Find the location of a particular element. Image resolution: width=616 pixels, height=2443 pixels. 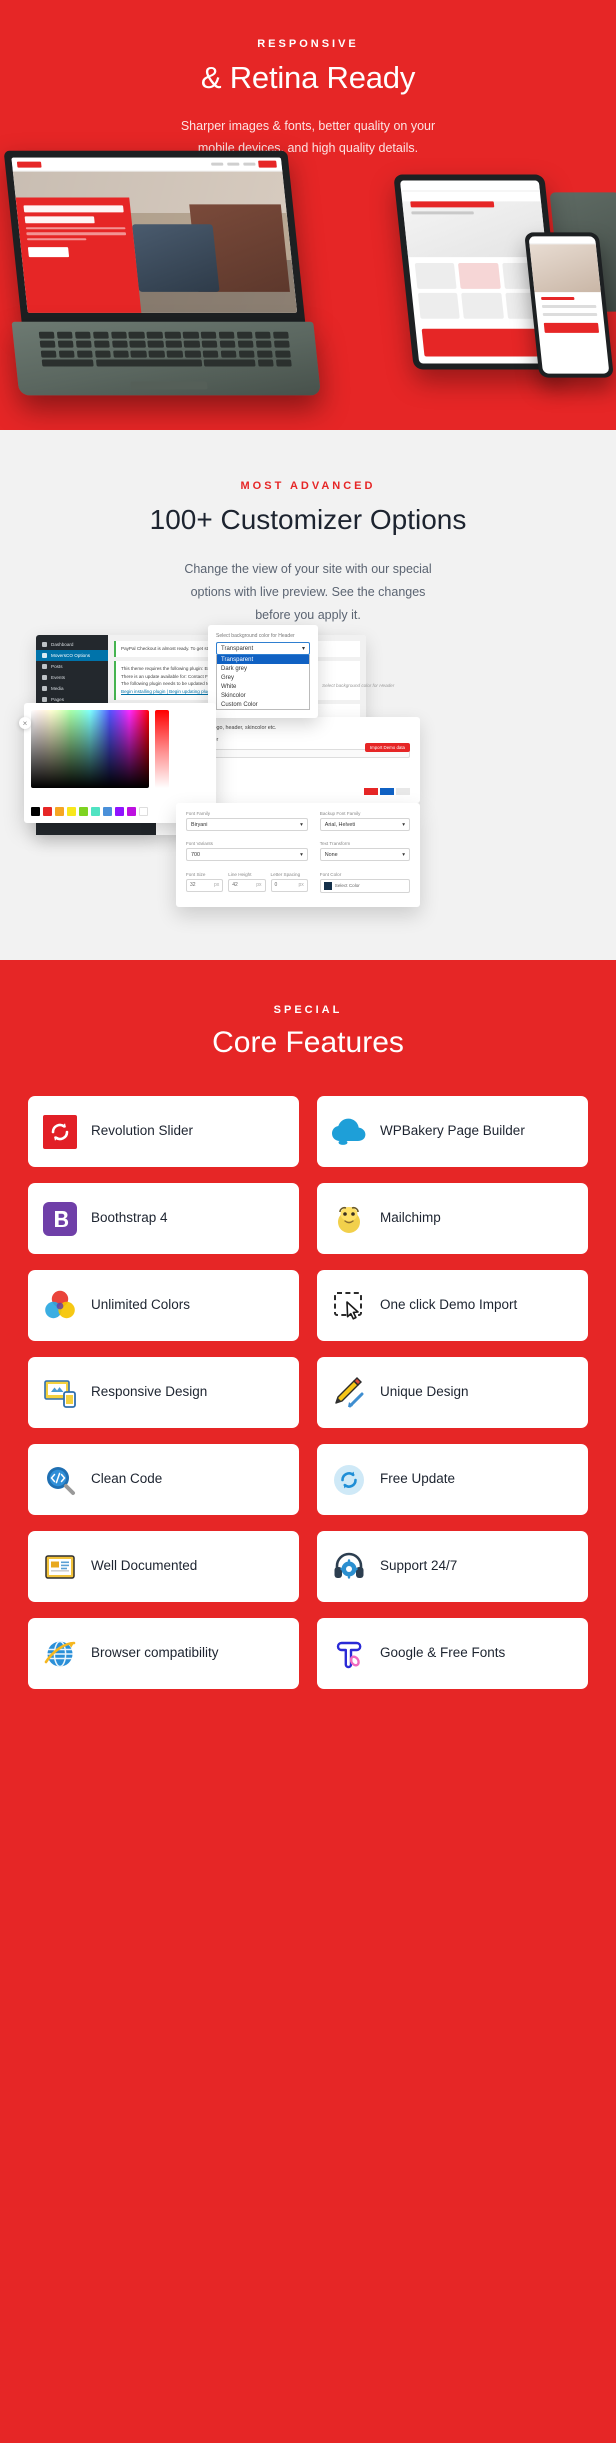

skin-color-swatches is located at coordinates (387, 791).